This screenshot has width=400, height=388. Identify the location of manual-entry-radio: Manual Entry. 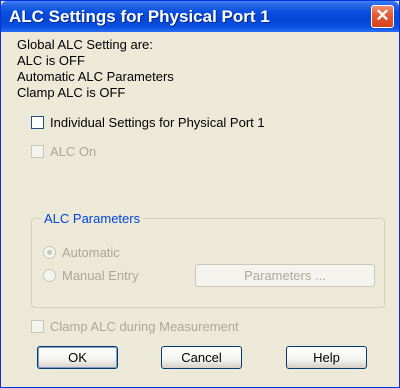
(103, 276).